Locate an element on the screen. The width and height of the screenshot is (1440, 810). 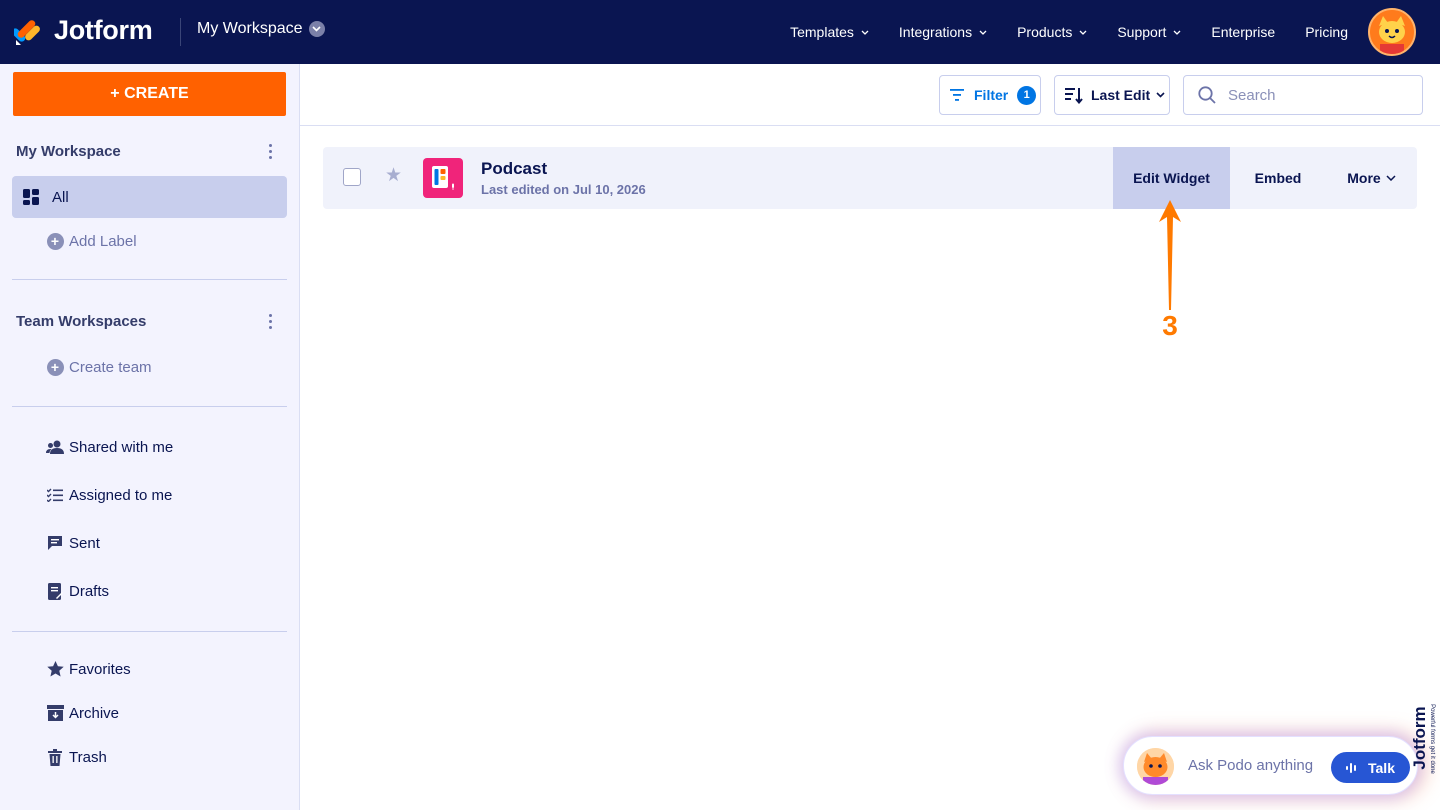
message-icon is located at coordinates (55, 543).